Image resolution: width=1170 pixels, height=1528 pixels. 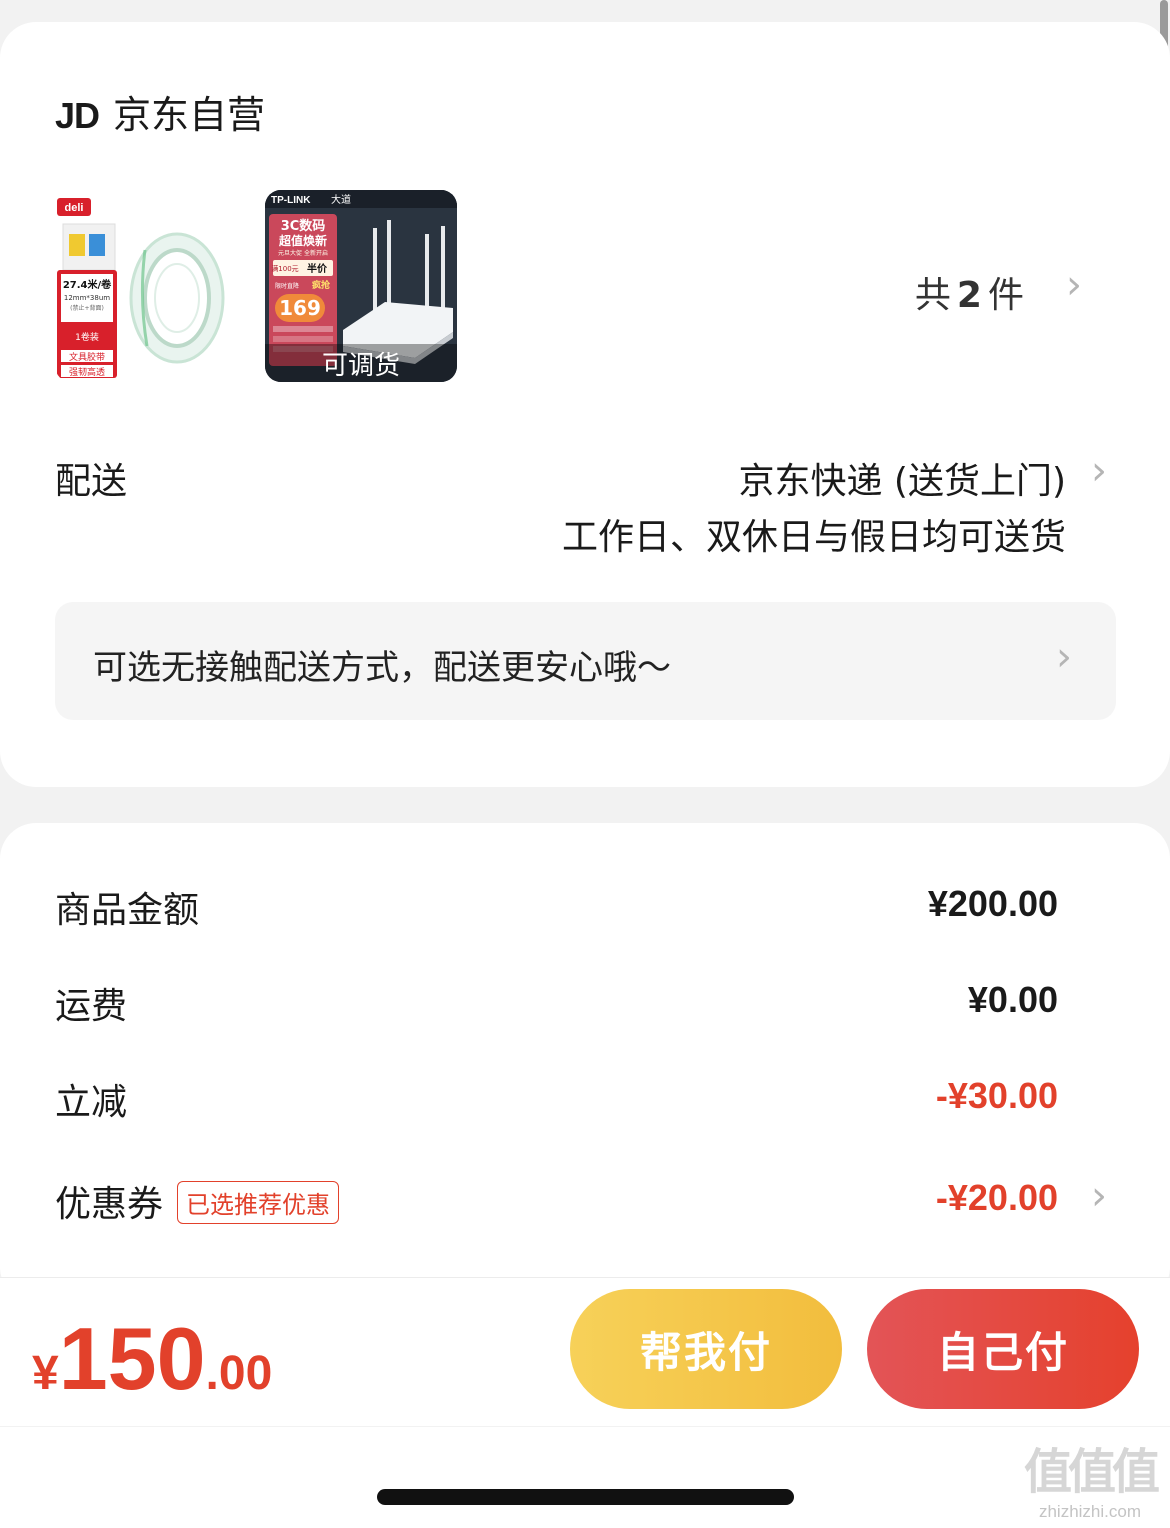 I want to click on router-brand2: 大道, so click(x=341, y=199).